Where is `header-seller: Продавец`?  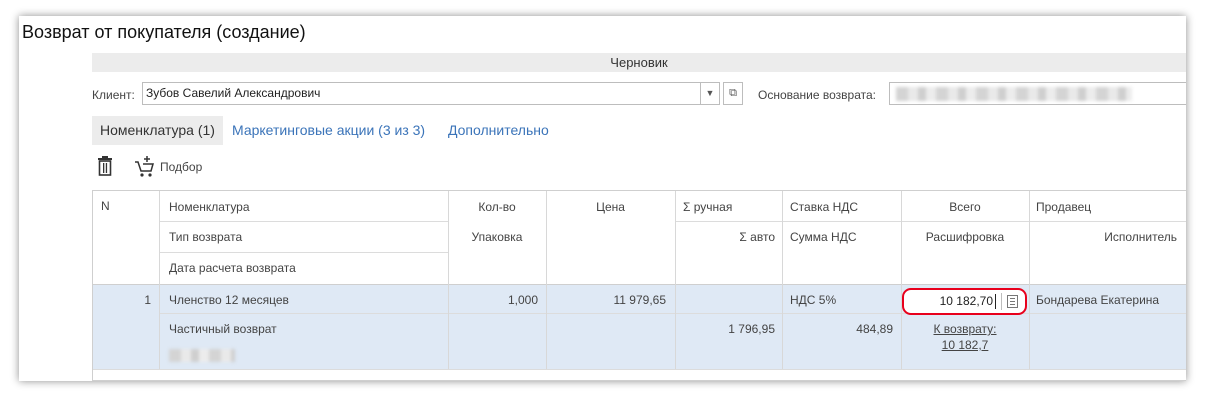
header-seller: Продавец is located at coordinates (1063, 207).